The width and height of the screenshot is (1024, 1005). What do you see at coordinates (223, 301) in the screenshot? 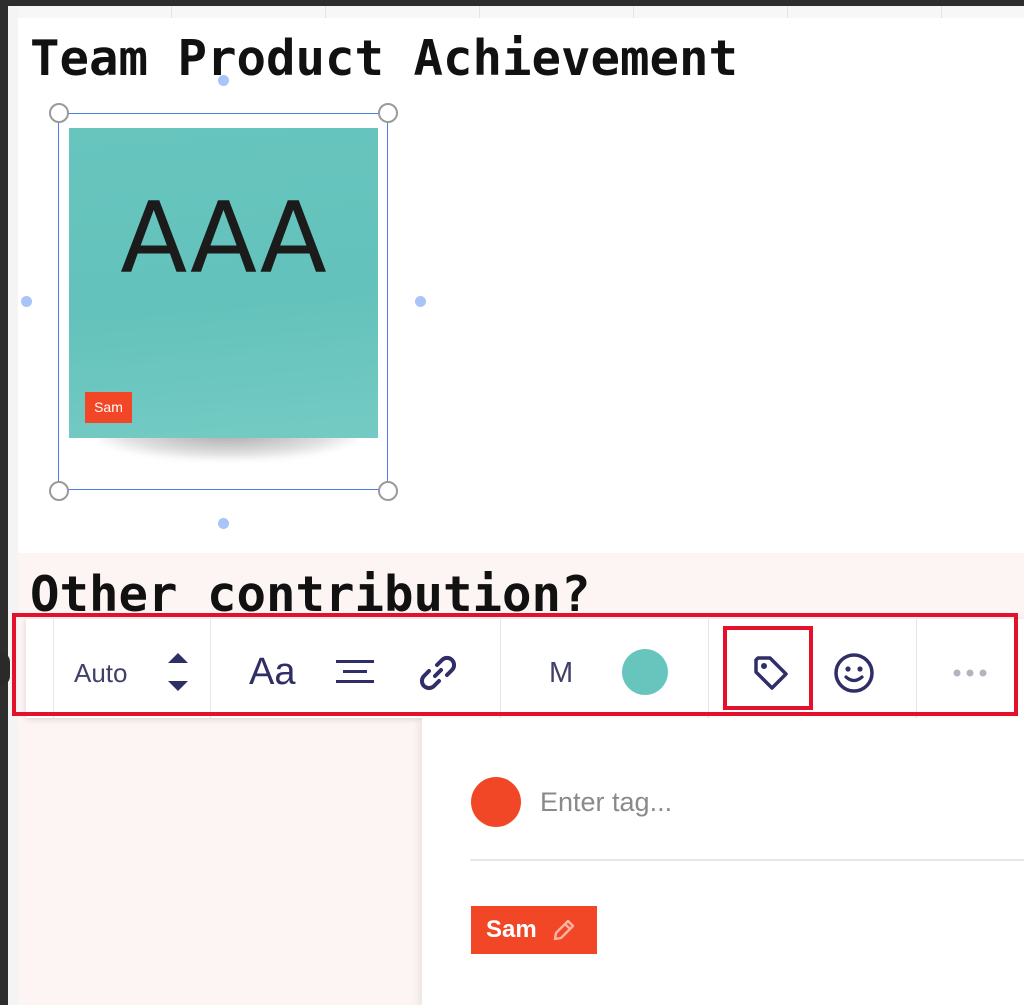
I see `selection-box` at bounding box center [223, 301].